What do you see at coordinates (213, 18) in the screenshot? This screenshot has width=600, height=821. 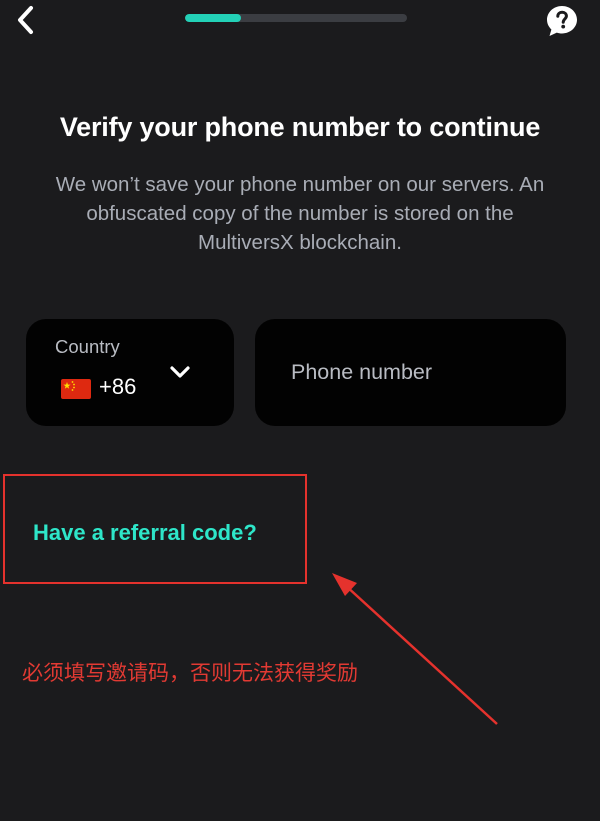 I see `progress-bar-fill` at bounding box center [213, 18].